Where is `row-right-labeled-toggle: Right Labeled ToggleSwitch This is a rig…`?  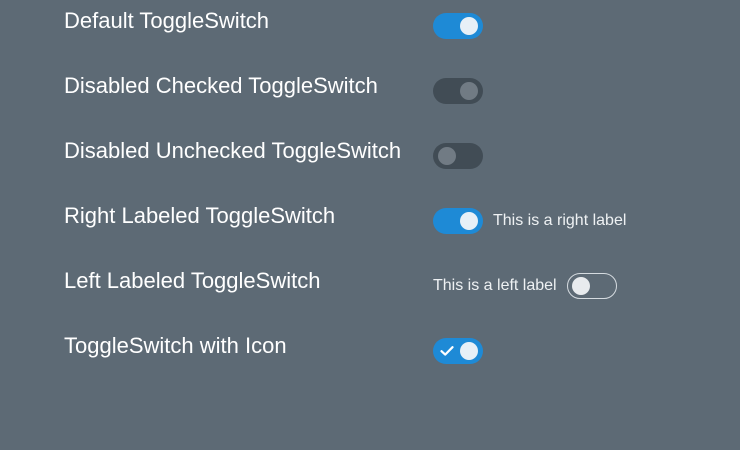 row-right-labeled-toggle: Right Labeled ToggleSwitch This is a rig… is located at coordinates (370, 223).